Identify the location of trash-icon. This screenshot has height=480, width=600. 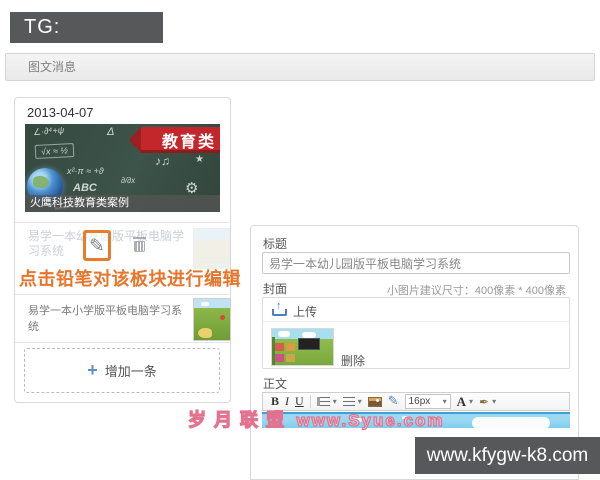
(139, 238).